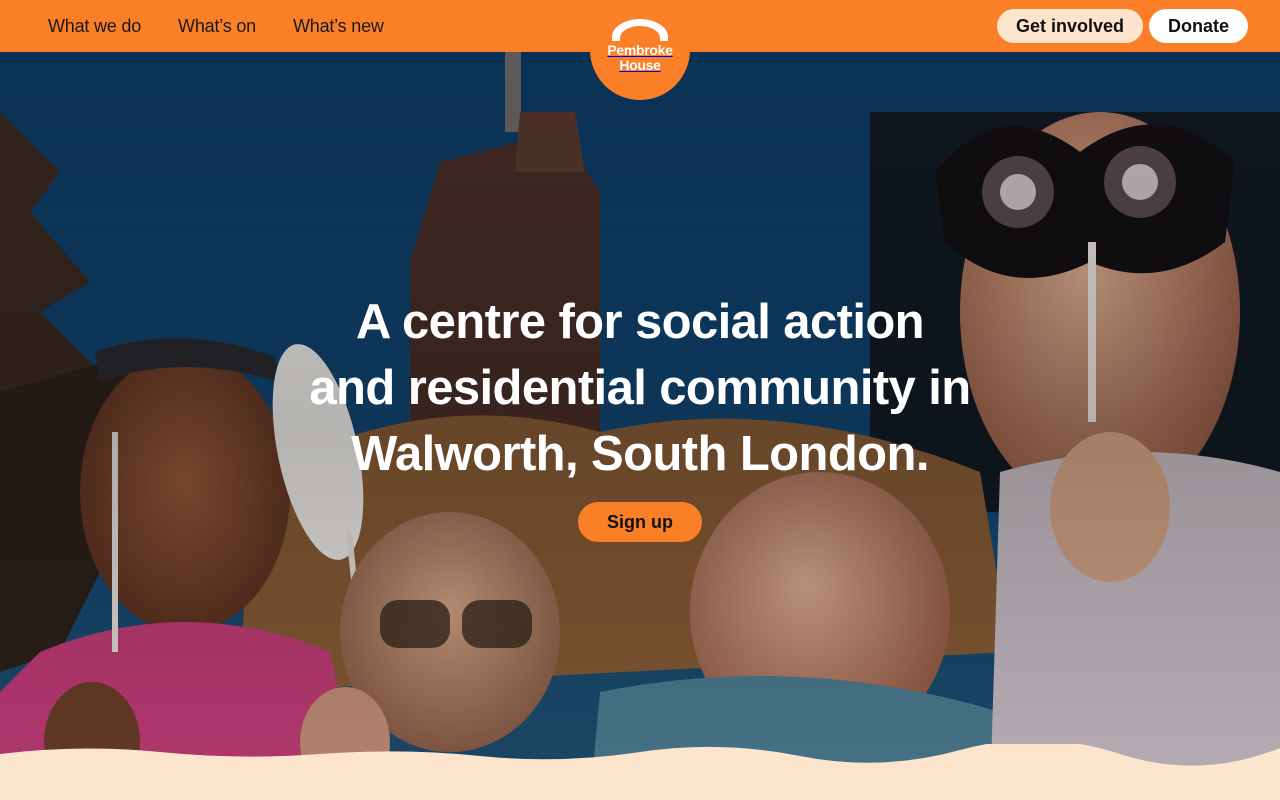 Image resolution: width=1280 pixels, height=800 pixels. I want to click on nav-whats-new: What’s new, so click(338, 26).